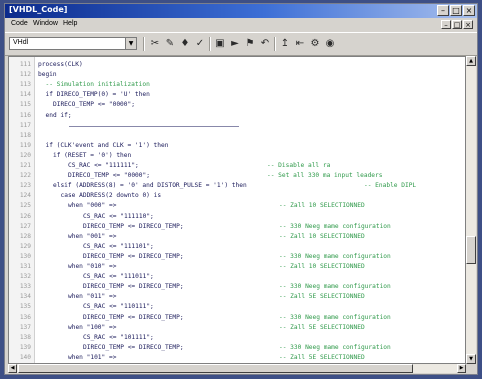 The image size is (482, 379). What do you see at coordinates (330, 44) in the screenshot?
I see `help-icon: ◉` at bounding box center [330, 44].